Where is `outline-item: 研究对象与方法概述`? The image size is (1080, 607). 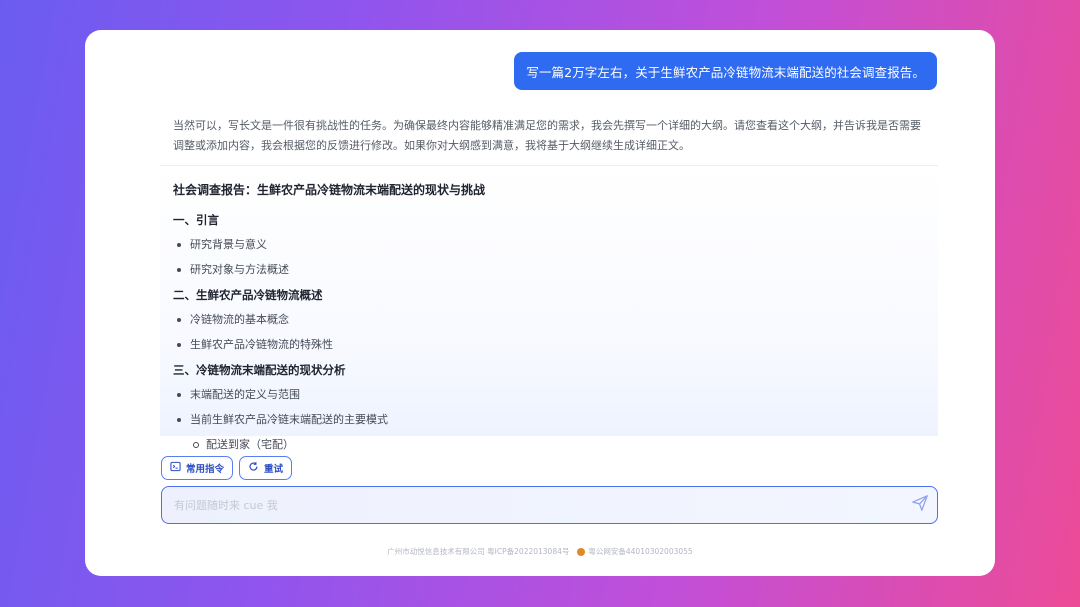 outline-item: 研究对象与方法概述 is located at coordinates (549, 270).